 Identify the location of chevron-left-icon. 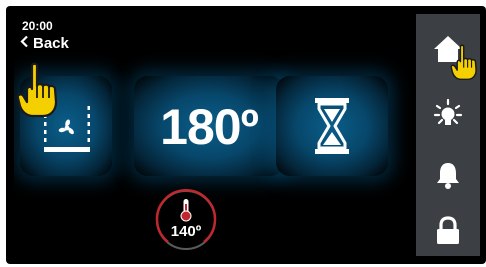
(24, 43).